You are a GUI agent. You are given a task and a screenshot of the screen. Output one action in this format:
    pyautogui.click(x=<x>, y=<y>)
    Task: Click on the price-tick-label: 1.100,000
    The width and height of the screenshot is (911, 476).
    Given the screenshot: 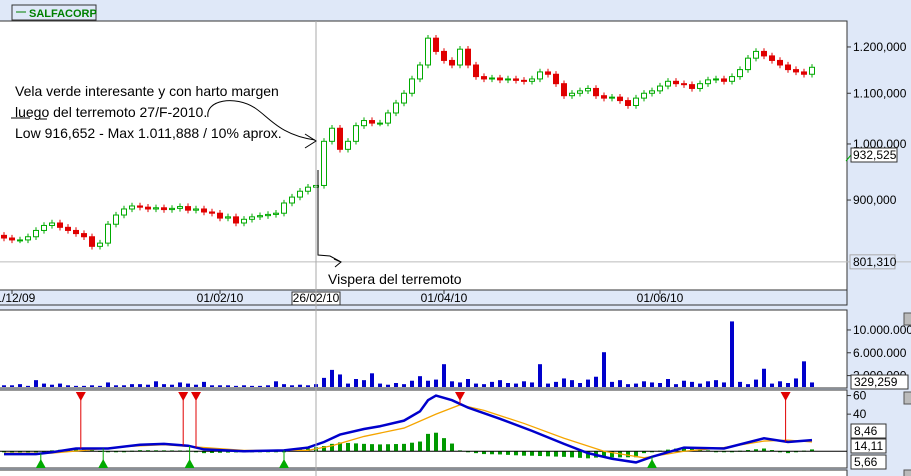 What is the action you would take?
    pyautogui.click(x=880, y=93)
    